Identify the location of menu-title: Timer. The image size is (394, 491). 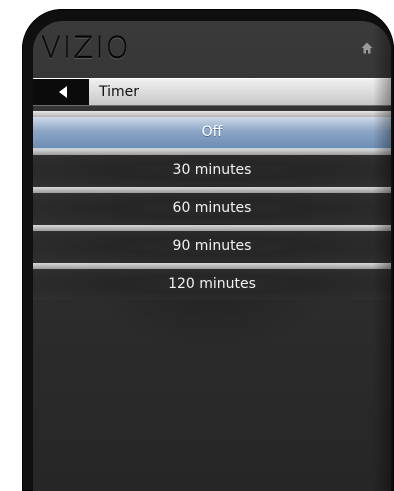
(119, 92).